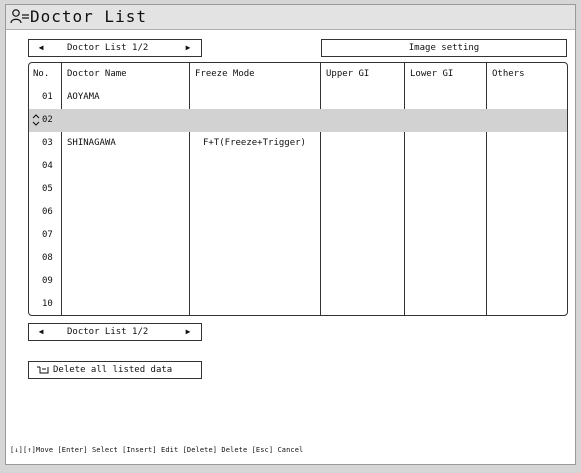 This screenshot has width=581, height=473. I want to click on row-number: 07, so click(47, 235).